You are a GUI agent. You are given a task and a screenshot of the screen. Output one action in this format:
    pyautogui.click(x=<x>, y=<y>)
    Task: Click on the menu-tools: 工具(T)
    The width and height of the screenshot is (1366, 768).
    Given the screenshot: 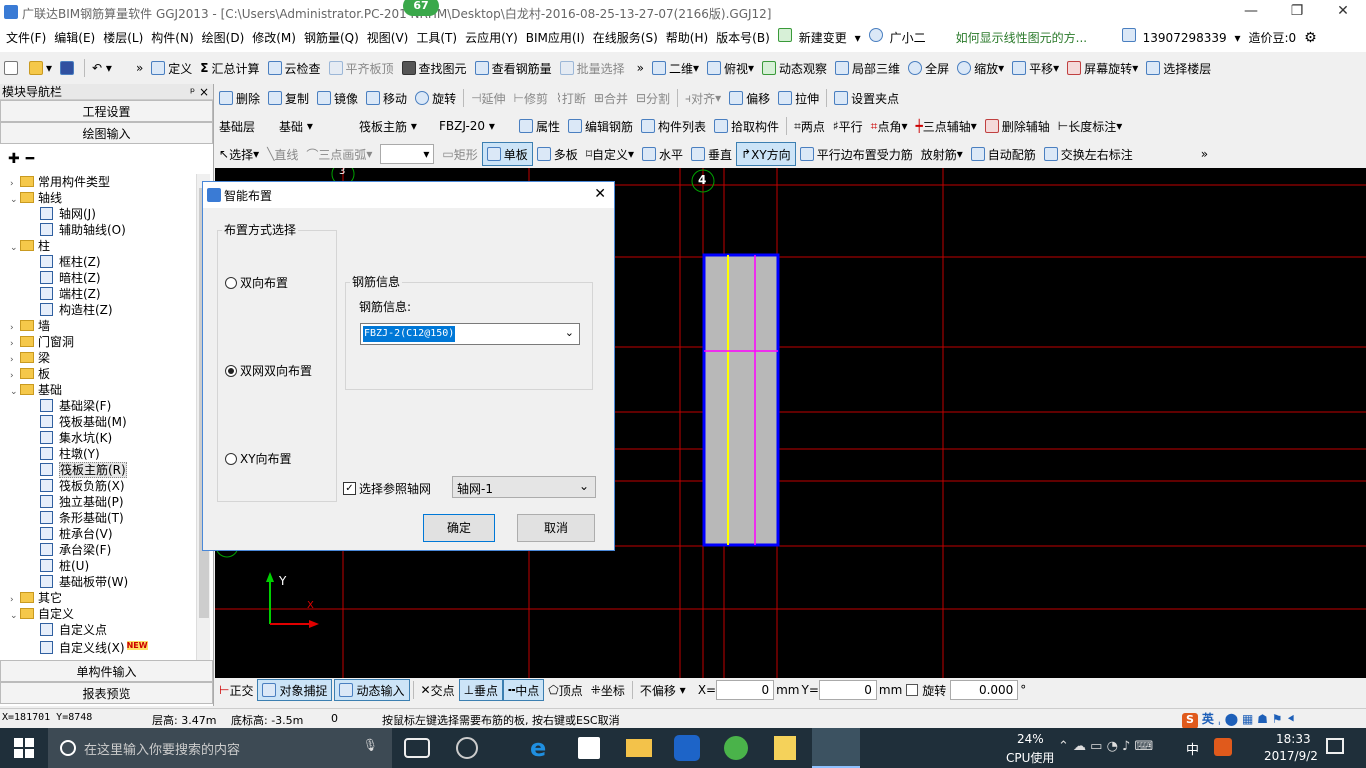 What is the action you would take?
    pyautogui.click(x=436, y=38)
    